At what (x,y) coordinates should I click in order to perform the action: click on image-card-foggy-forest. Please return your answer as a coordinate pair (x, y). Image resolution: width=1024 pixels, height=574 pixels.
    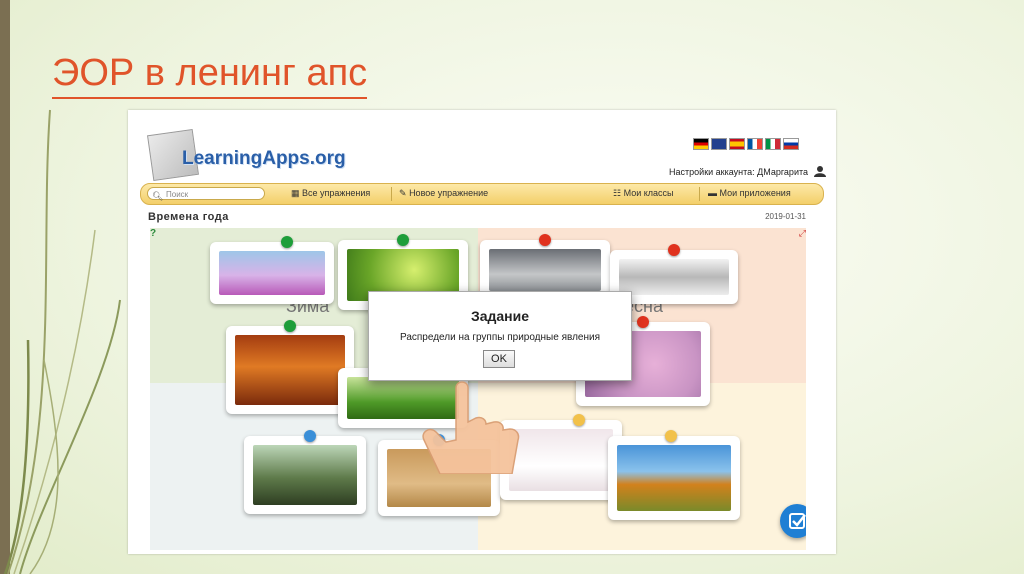
    Looking at the image, I should click on (305, 472).